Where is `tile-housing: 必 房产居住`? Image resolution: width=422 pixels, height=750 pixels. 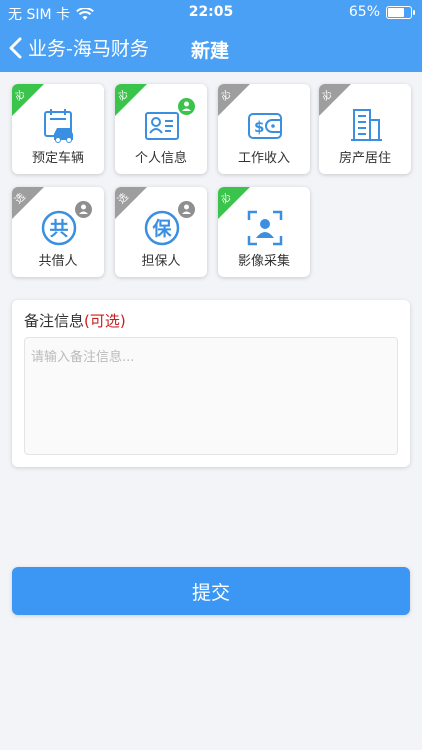 tile-housing: 必 房产居住 is located at coordinates (365, 129).